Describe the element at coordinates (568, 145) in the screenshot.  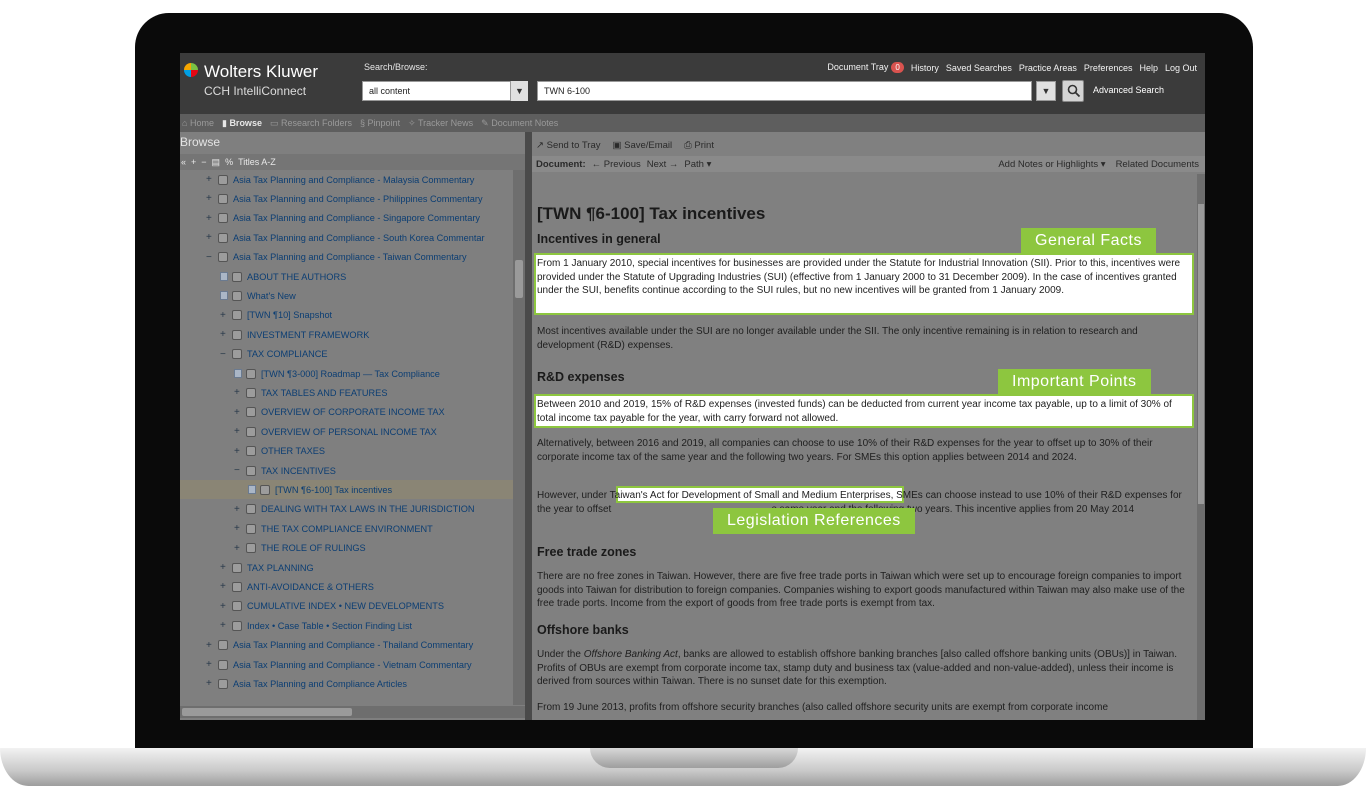
I see `send-to-tray-button: ↗ Send to Tray` at that location.